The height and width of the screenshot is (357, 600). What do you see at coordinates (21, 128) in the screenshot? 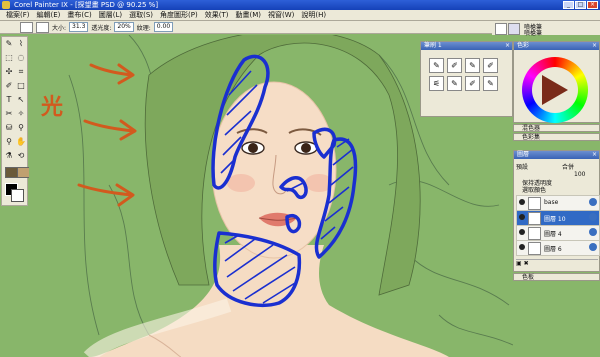
I see `stamp-tool-icon: ⚲` at bounding box center [21, 128].